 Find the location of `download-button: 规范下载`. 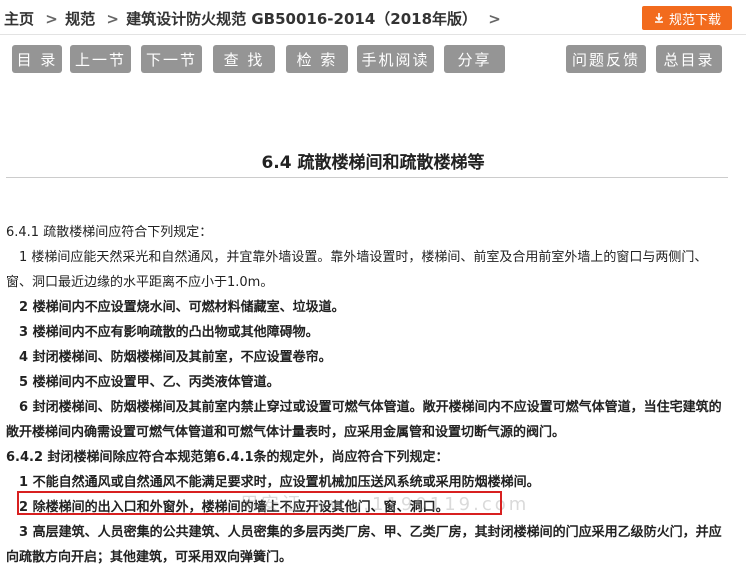

download-button: 规范下载 is located at coordinates (687, 18).